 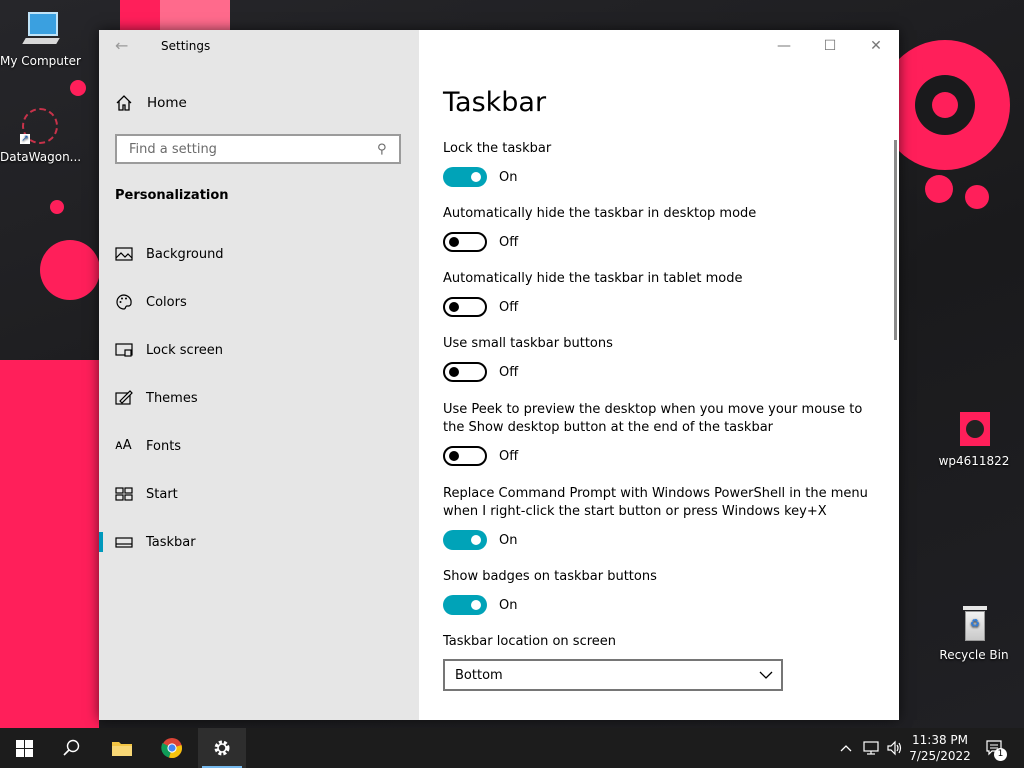 I want to click on sidebar-item-start: Start, so click(x=259, y=494).